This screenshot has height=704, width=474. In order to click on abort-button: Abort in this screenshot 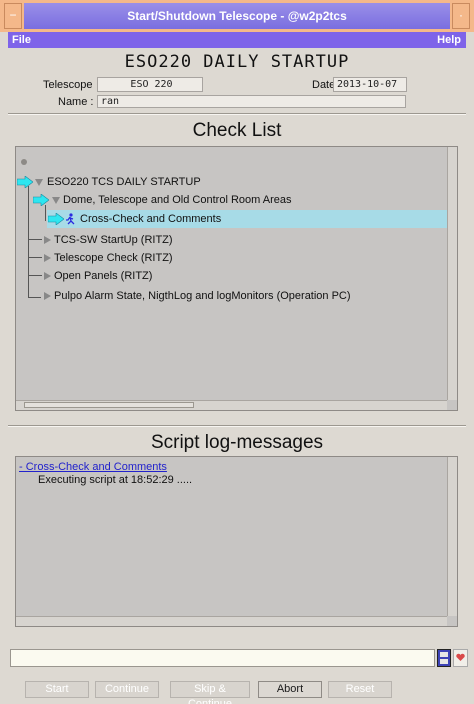, I will do `click(290, 689)`.